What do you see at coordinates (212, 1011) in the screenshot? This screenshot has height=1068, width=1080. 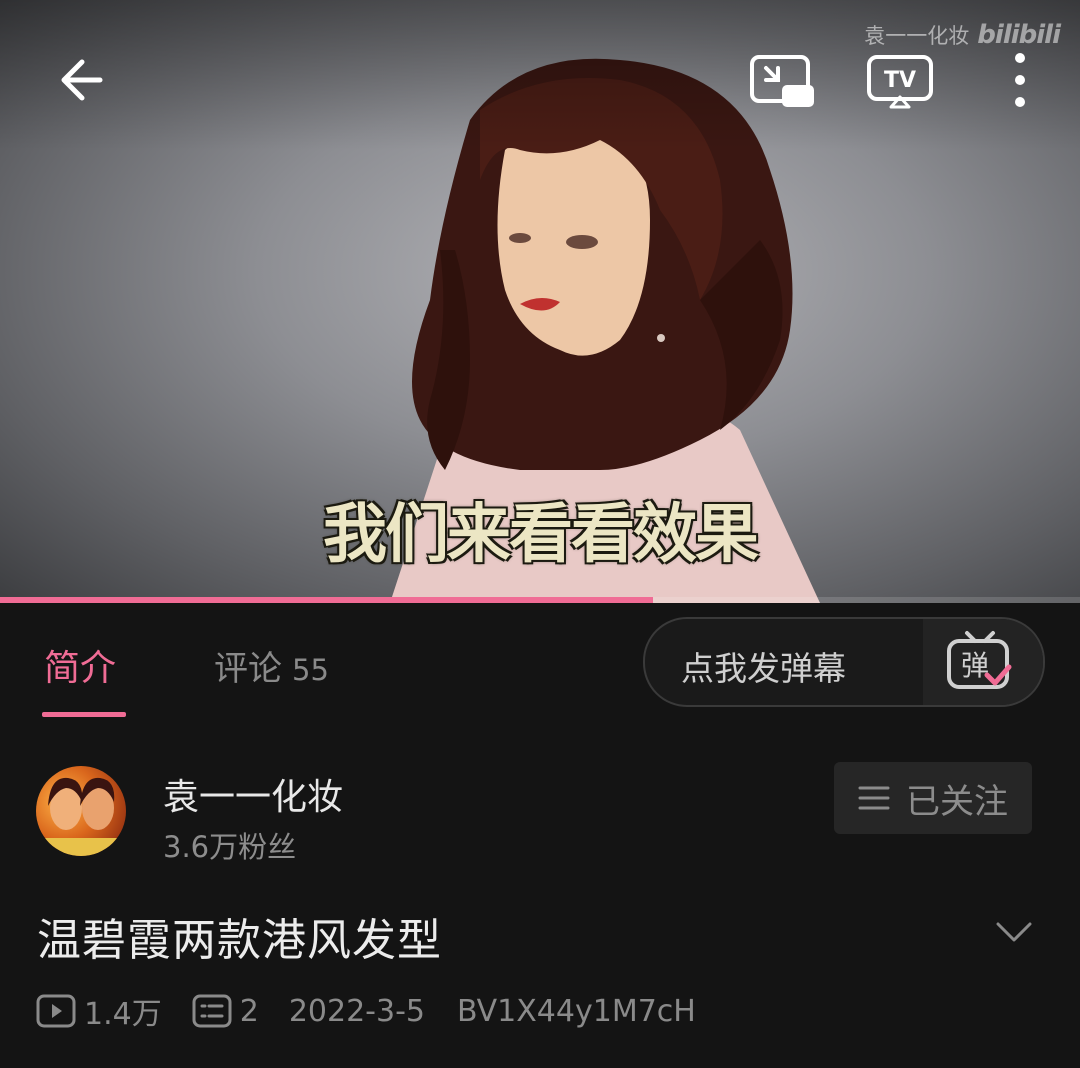 I see `danmaku-count-icon` at bounding box center [212, 1011].